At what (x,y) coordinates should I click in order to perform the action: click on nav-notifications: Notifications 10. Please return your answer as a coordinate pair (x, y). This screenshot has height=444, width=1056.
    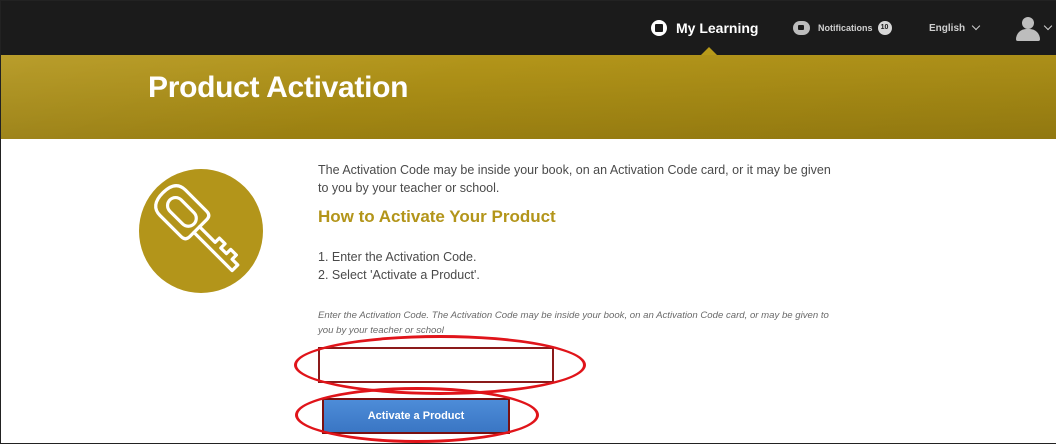
    Looking at the image, I should click on (842, 28).